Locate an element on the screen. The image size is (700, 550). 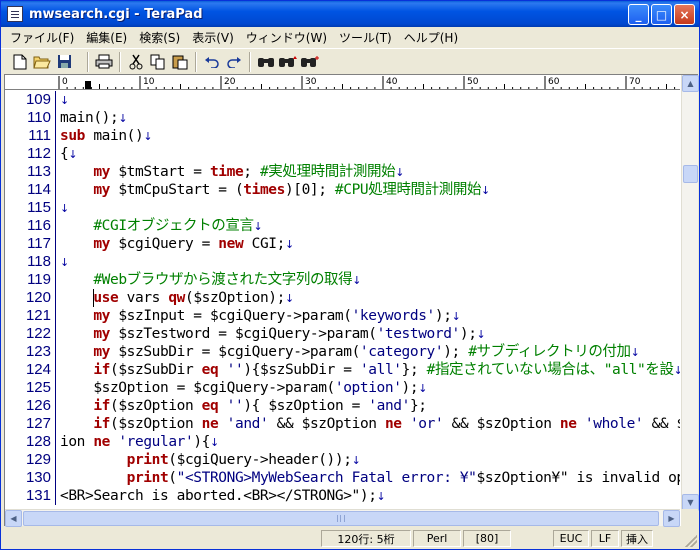
code-text: sub main()↓ is located at coordinates (106, 136).